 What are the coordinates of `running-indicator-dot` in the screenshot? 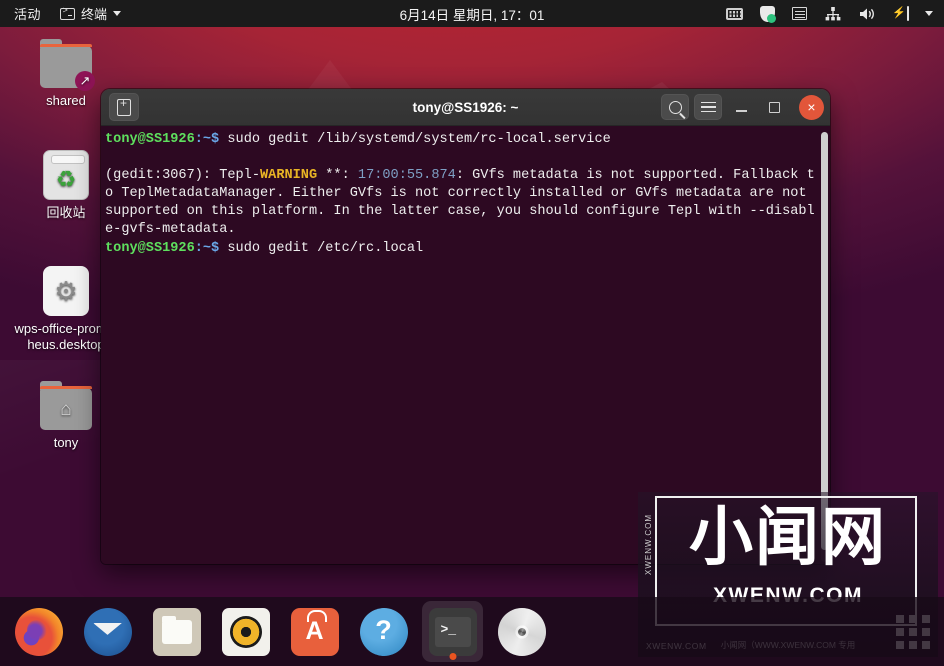 It's located at (452, 656).